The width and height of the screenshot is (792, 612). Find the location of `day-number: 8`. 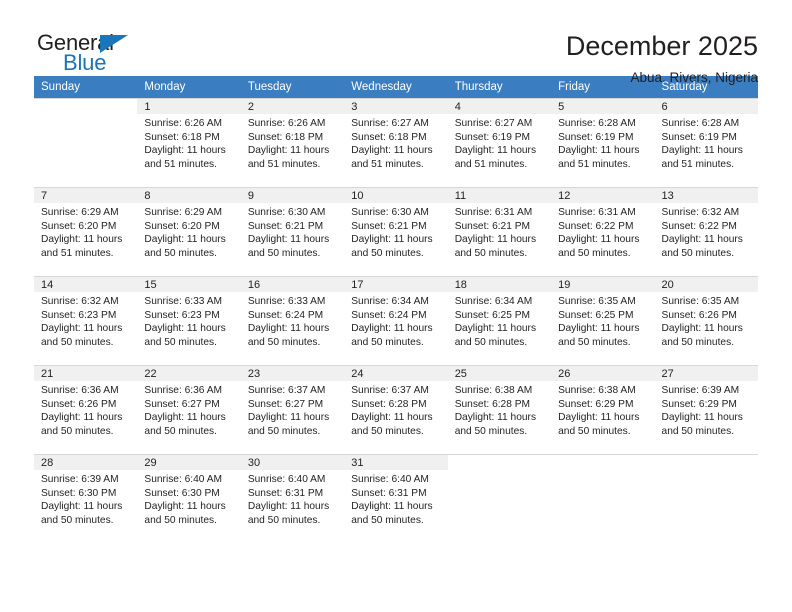

day-number: 8 is located at coordinates (189, 195).